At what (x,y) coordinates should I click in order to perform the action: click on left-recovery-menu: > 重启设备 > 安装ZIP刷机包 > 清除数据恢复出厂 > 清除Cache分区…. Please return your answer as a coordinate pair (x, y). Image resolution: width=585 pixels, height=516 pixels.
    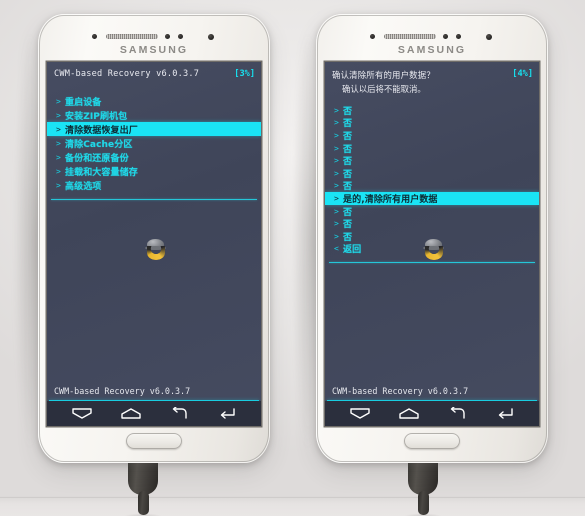
    Looking at the image, I should click on (154, 143).